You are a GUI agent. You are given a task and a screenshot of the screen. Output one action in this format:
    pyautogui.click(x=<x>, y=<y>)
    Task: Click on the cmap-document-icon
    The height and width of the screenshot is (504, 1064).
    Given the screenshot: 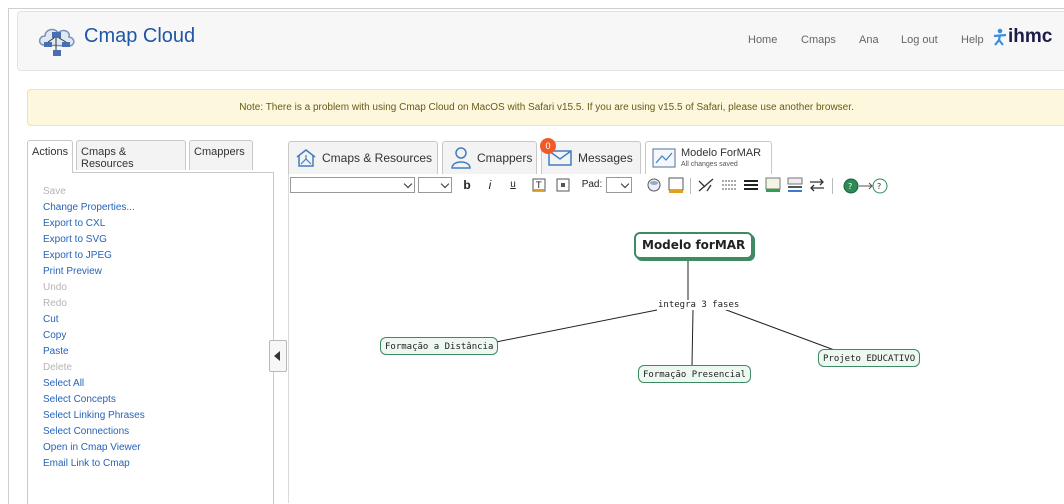 What is the action you would take?
    pyautogui.click(x=664, y=158)
    